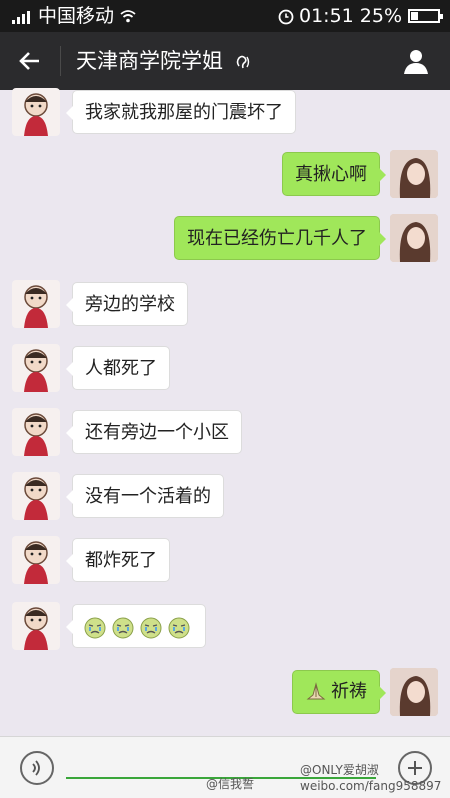 The image size is (450, 798). What do you see at coordinates (60, 61) in the screenshot?
I see `header-divider` at bounding box center [60, 61].